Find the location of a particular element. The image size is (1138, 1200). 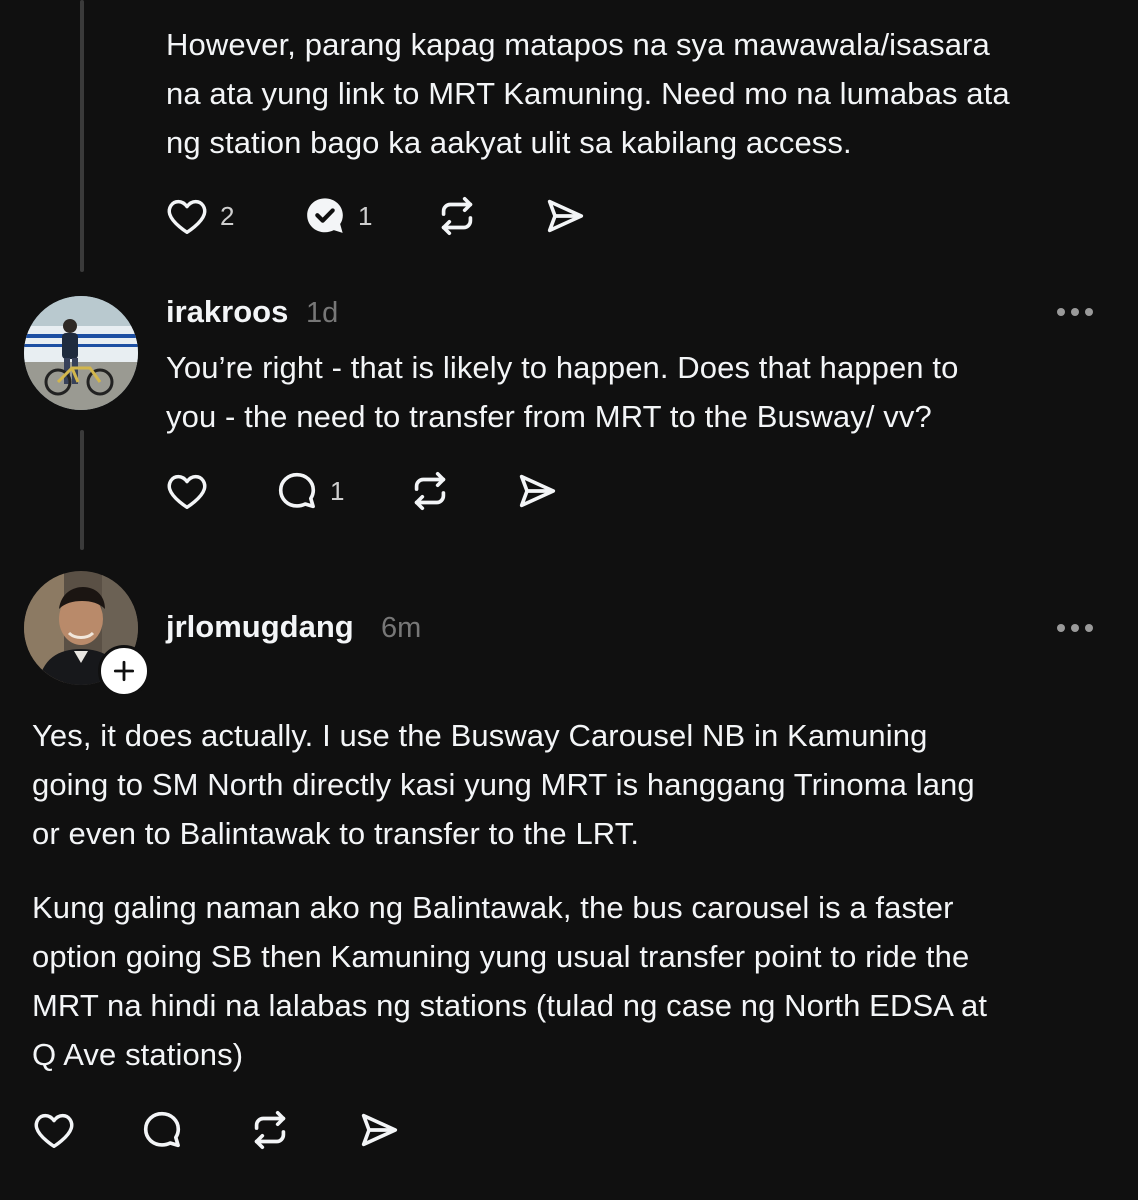

post-timestamp: 6m is located at coordinates (401, 628).